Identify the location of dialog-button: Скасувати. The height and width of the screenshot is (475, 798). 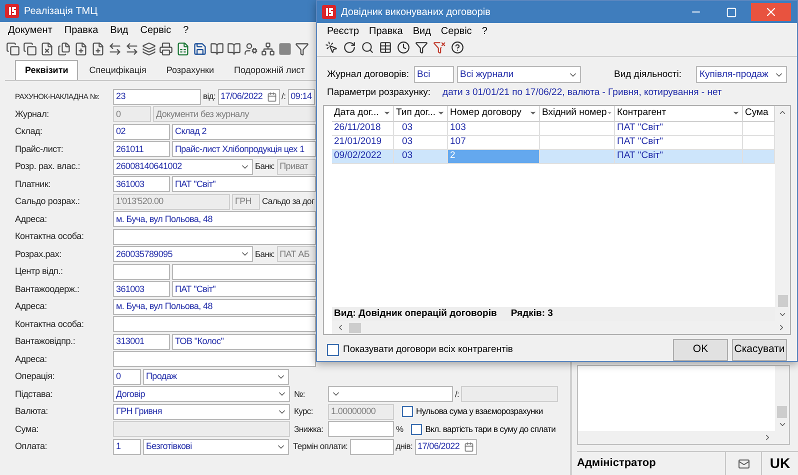
(759, 350).